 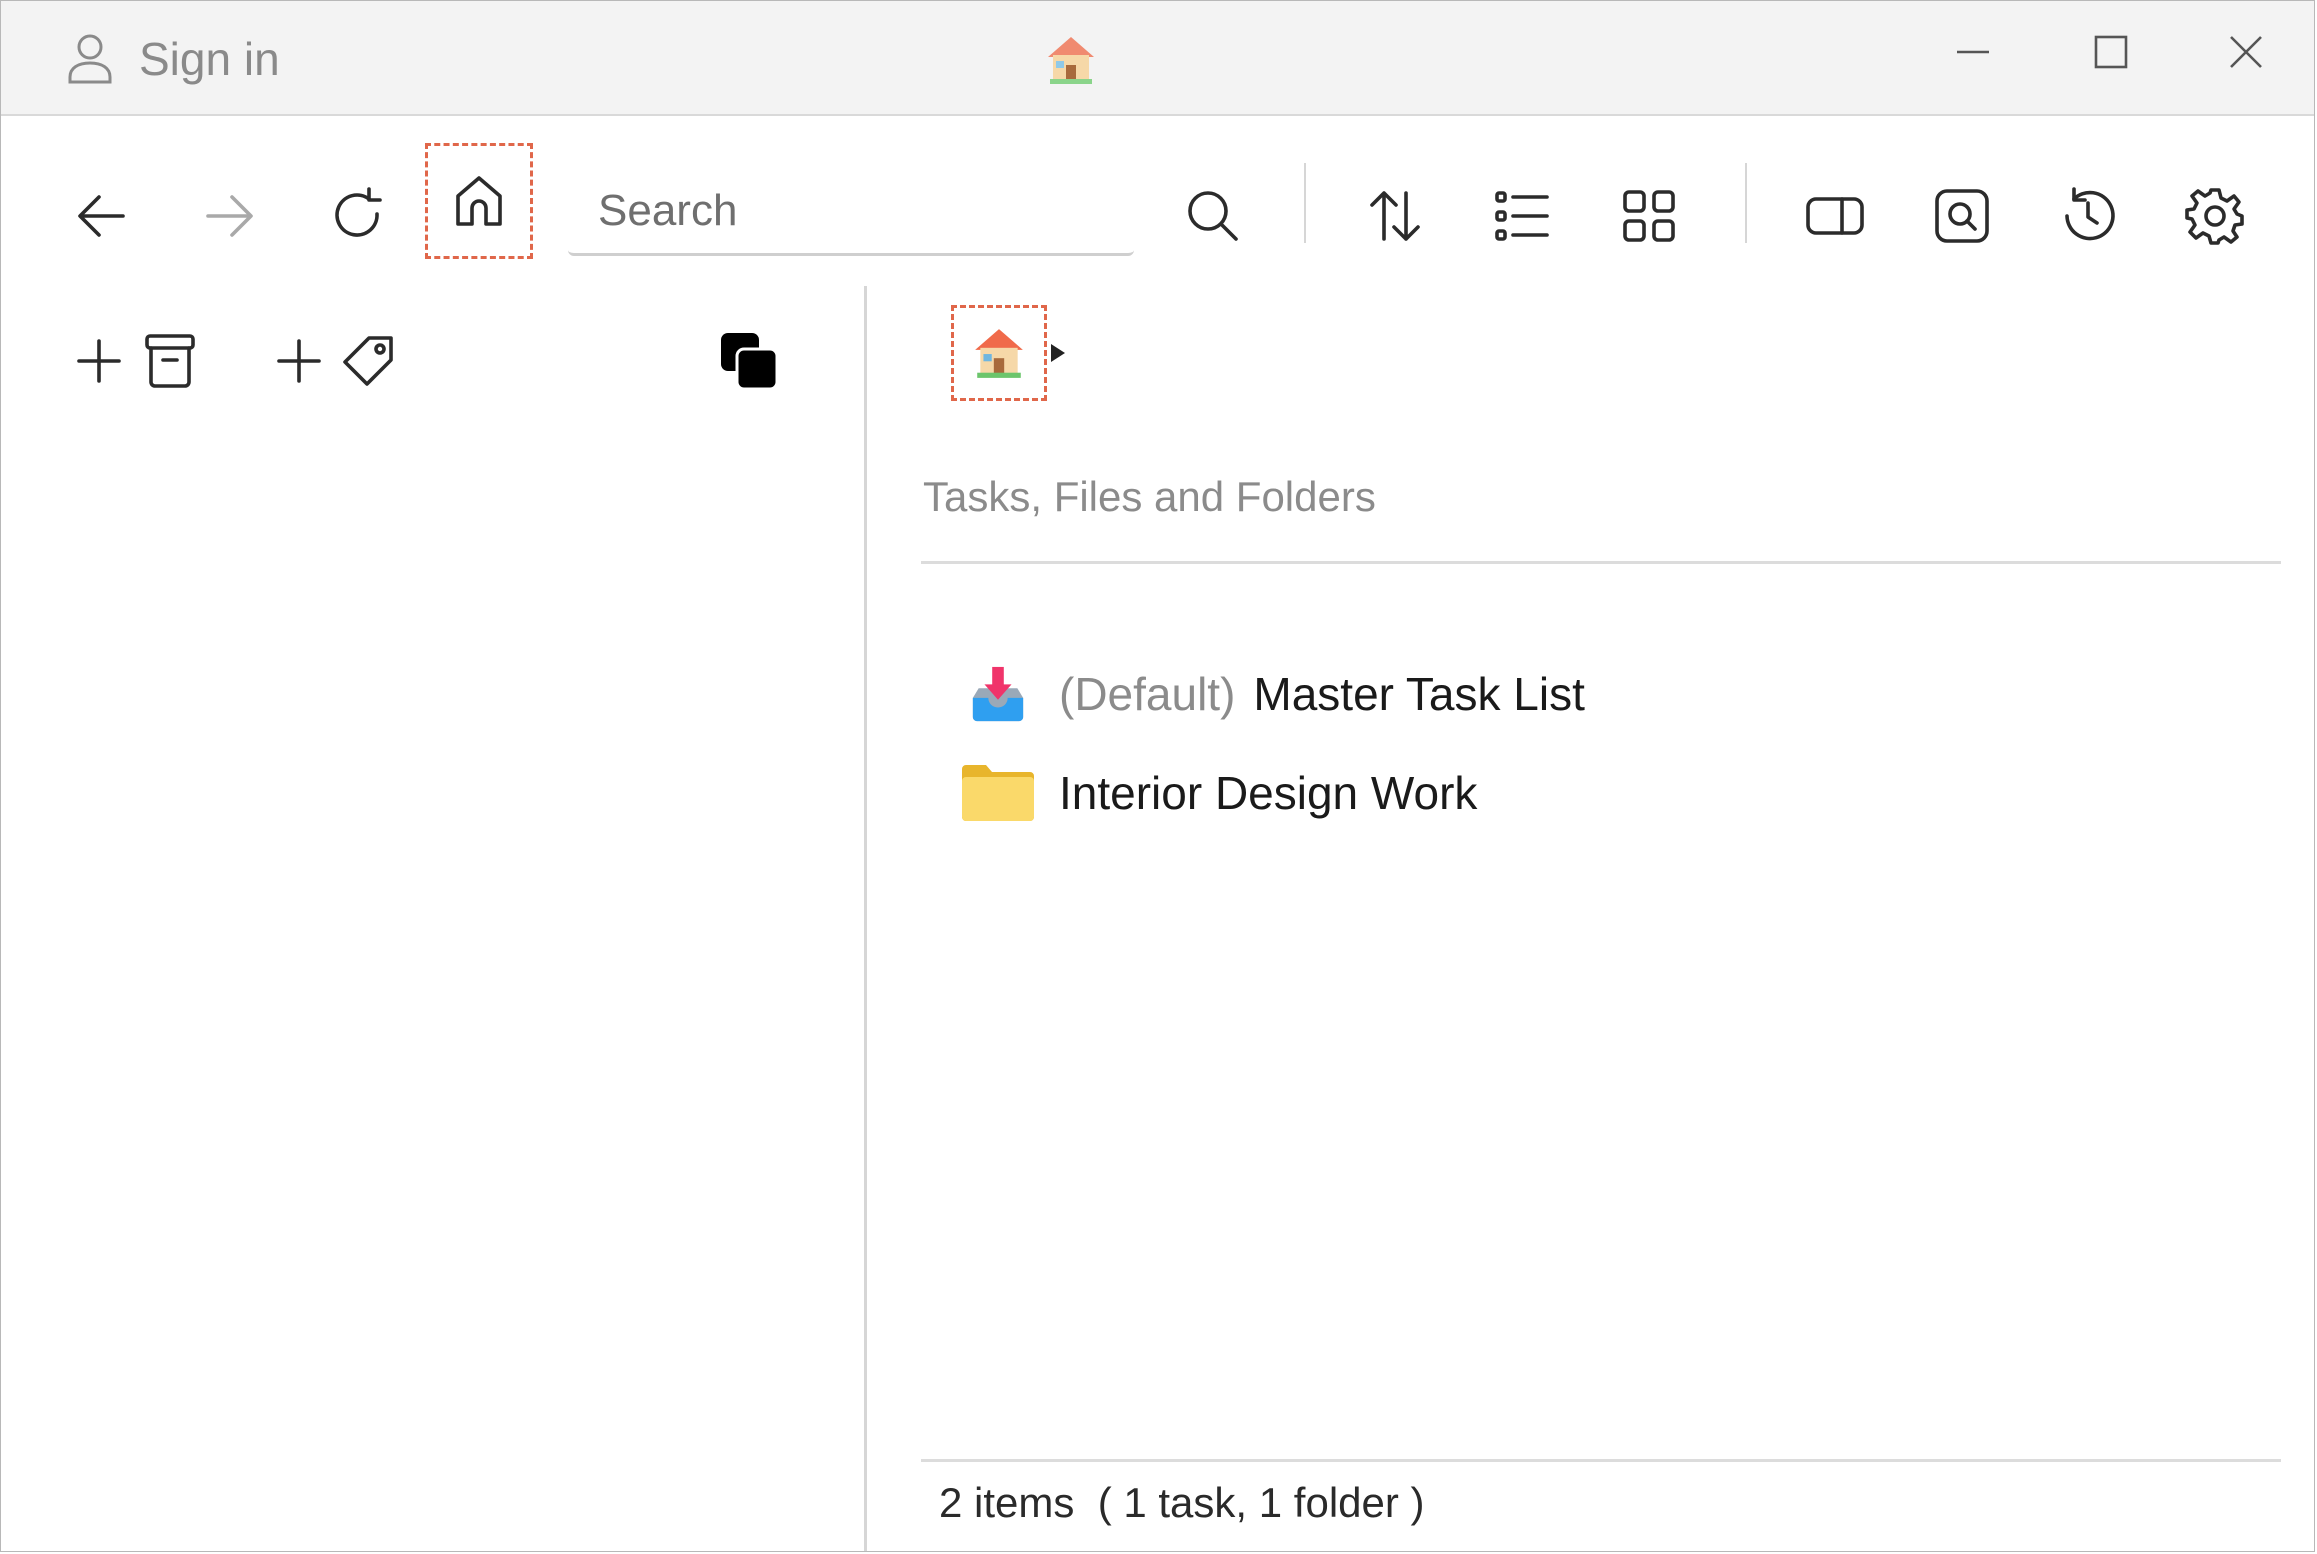 I want to click on list-item-interior-design-work: Interior Design Work, so click(x=1218, y=793).